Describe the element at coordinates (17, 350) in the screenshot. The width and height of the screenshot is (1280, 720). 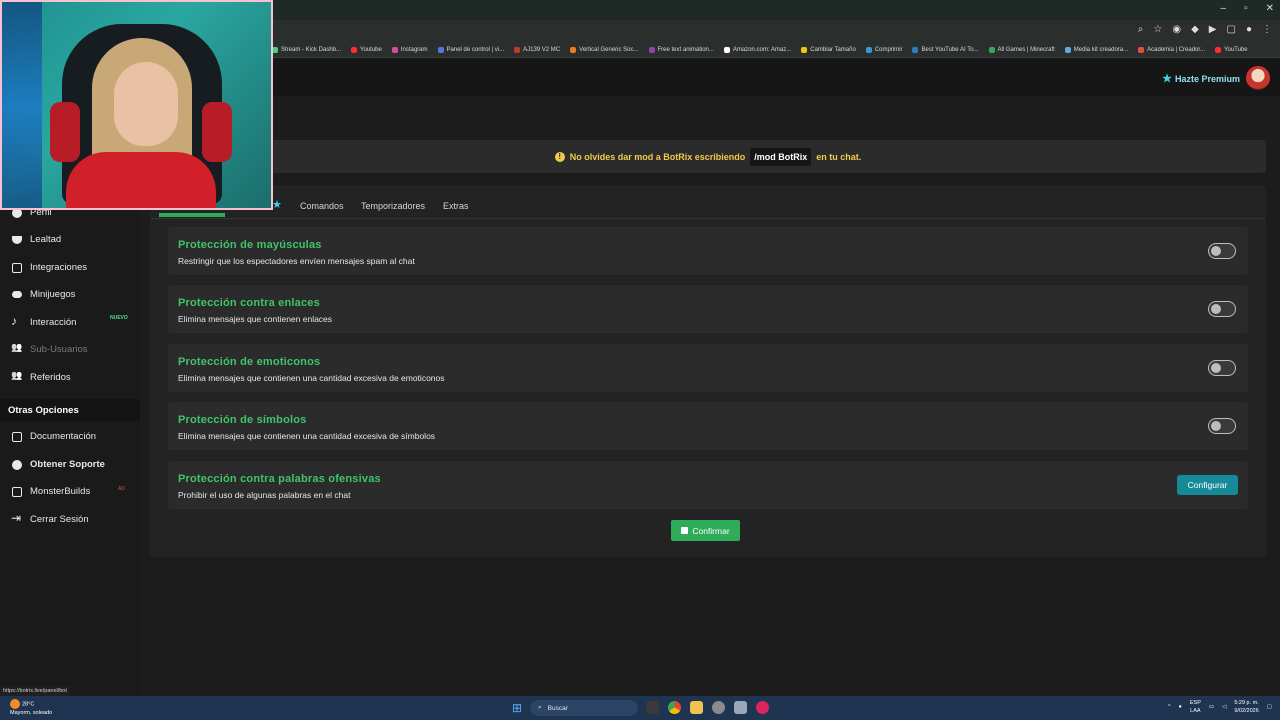
I see `users-icon` at that location.